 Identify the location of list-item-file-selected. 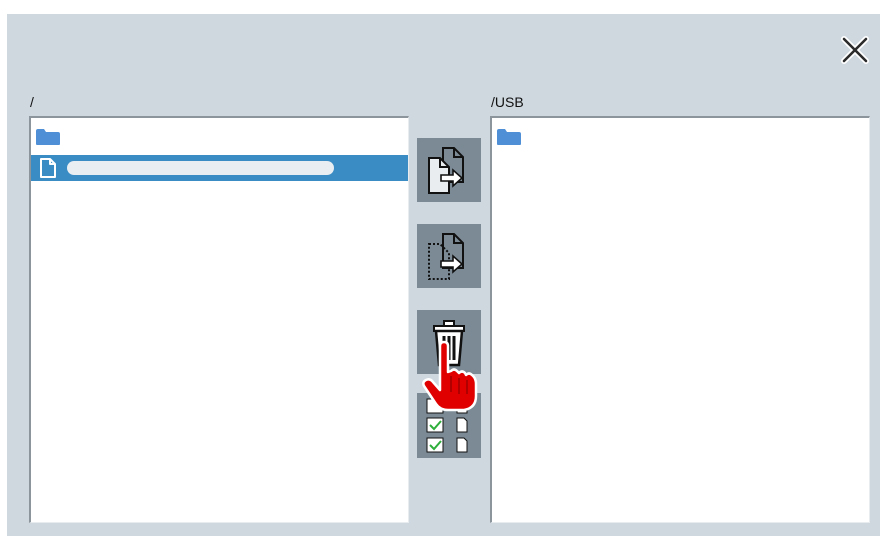
(219, 168).